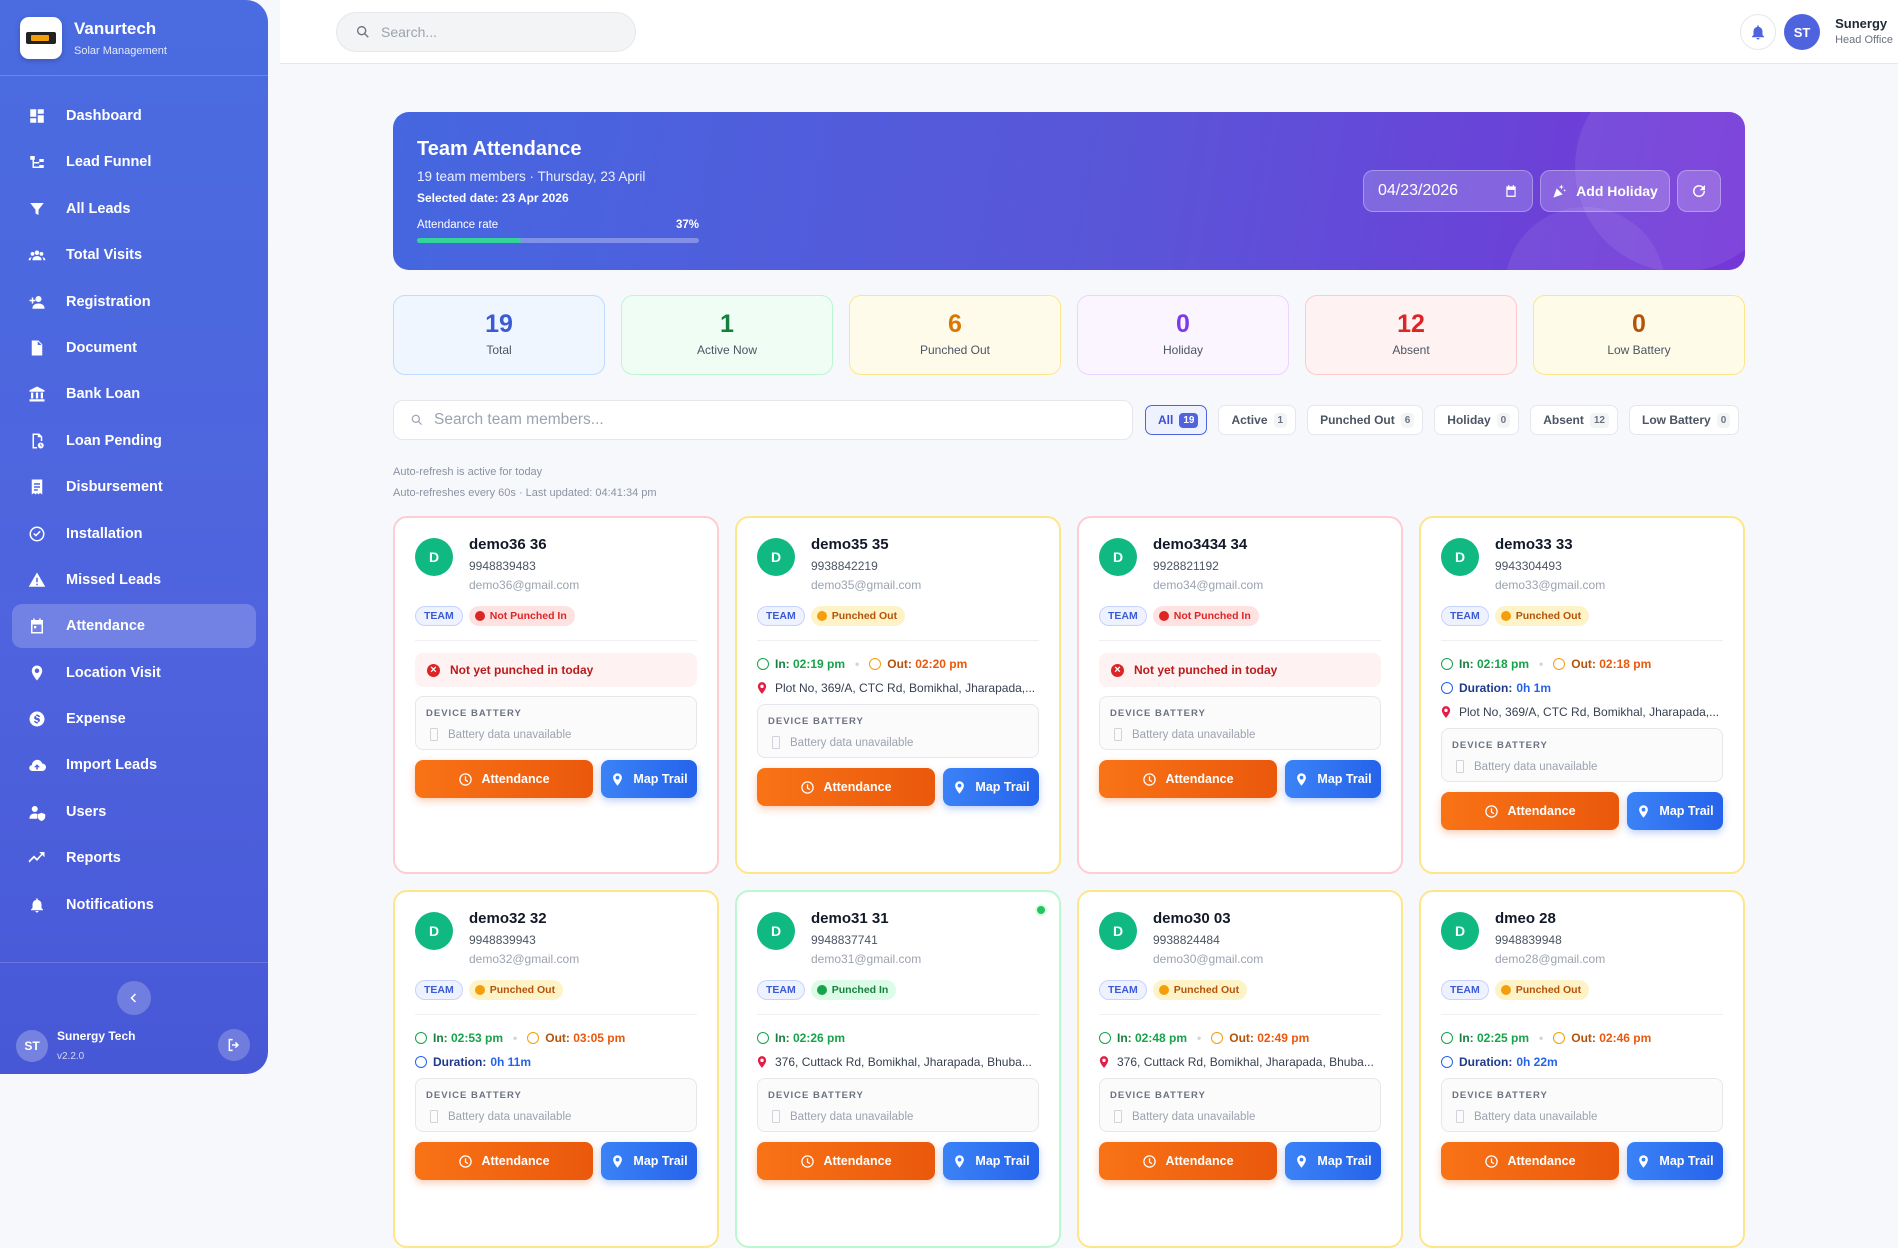 This screenshot has height=1248, width=1898. I want to click on brand: Vanurtech Solar Management, so click(134, 38).